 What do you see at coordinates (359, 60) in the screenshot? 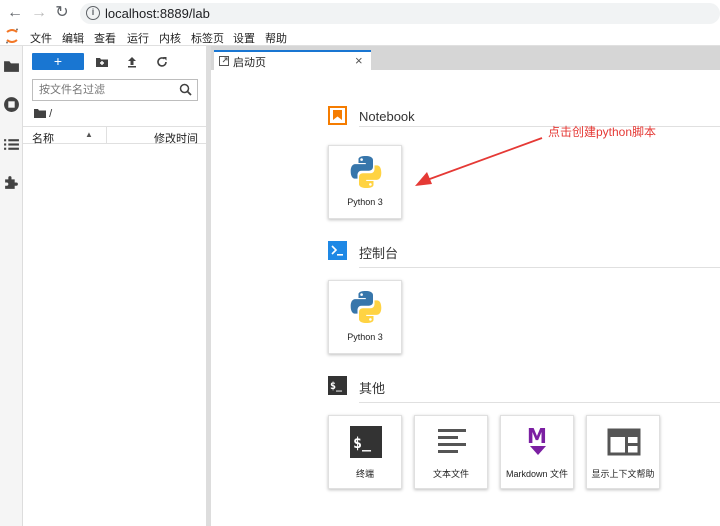
I see `close-tab-icon: ×` at bounding box center [359, 60].